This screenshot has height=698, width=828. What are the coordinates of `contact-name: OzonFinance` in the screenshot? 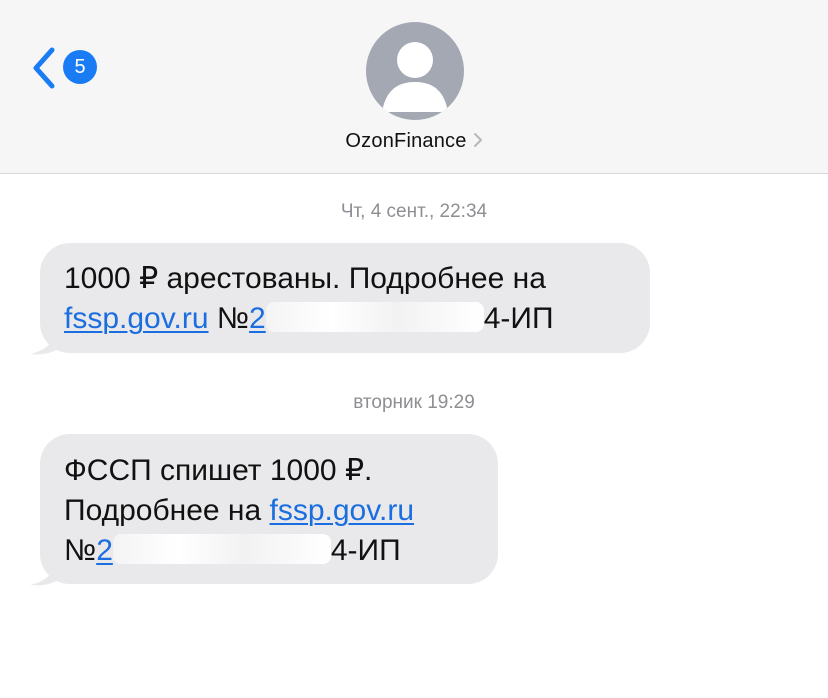 It's located at (406, 141).